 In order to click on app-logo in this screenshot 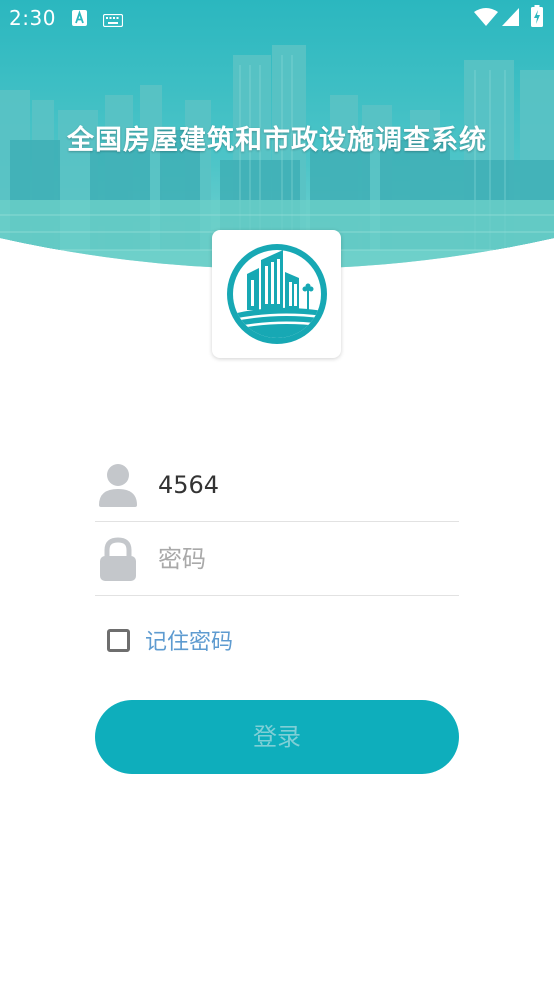, I will do `click(276, 294)`.